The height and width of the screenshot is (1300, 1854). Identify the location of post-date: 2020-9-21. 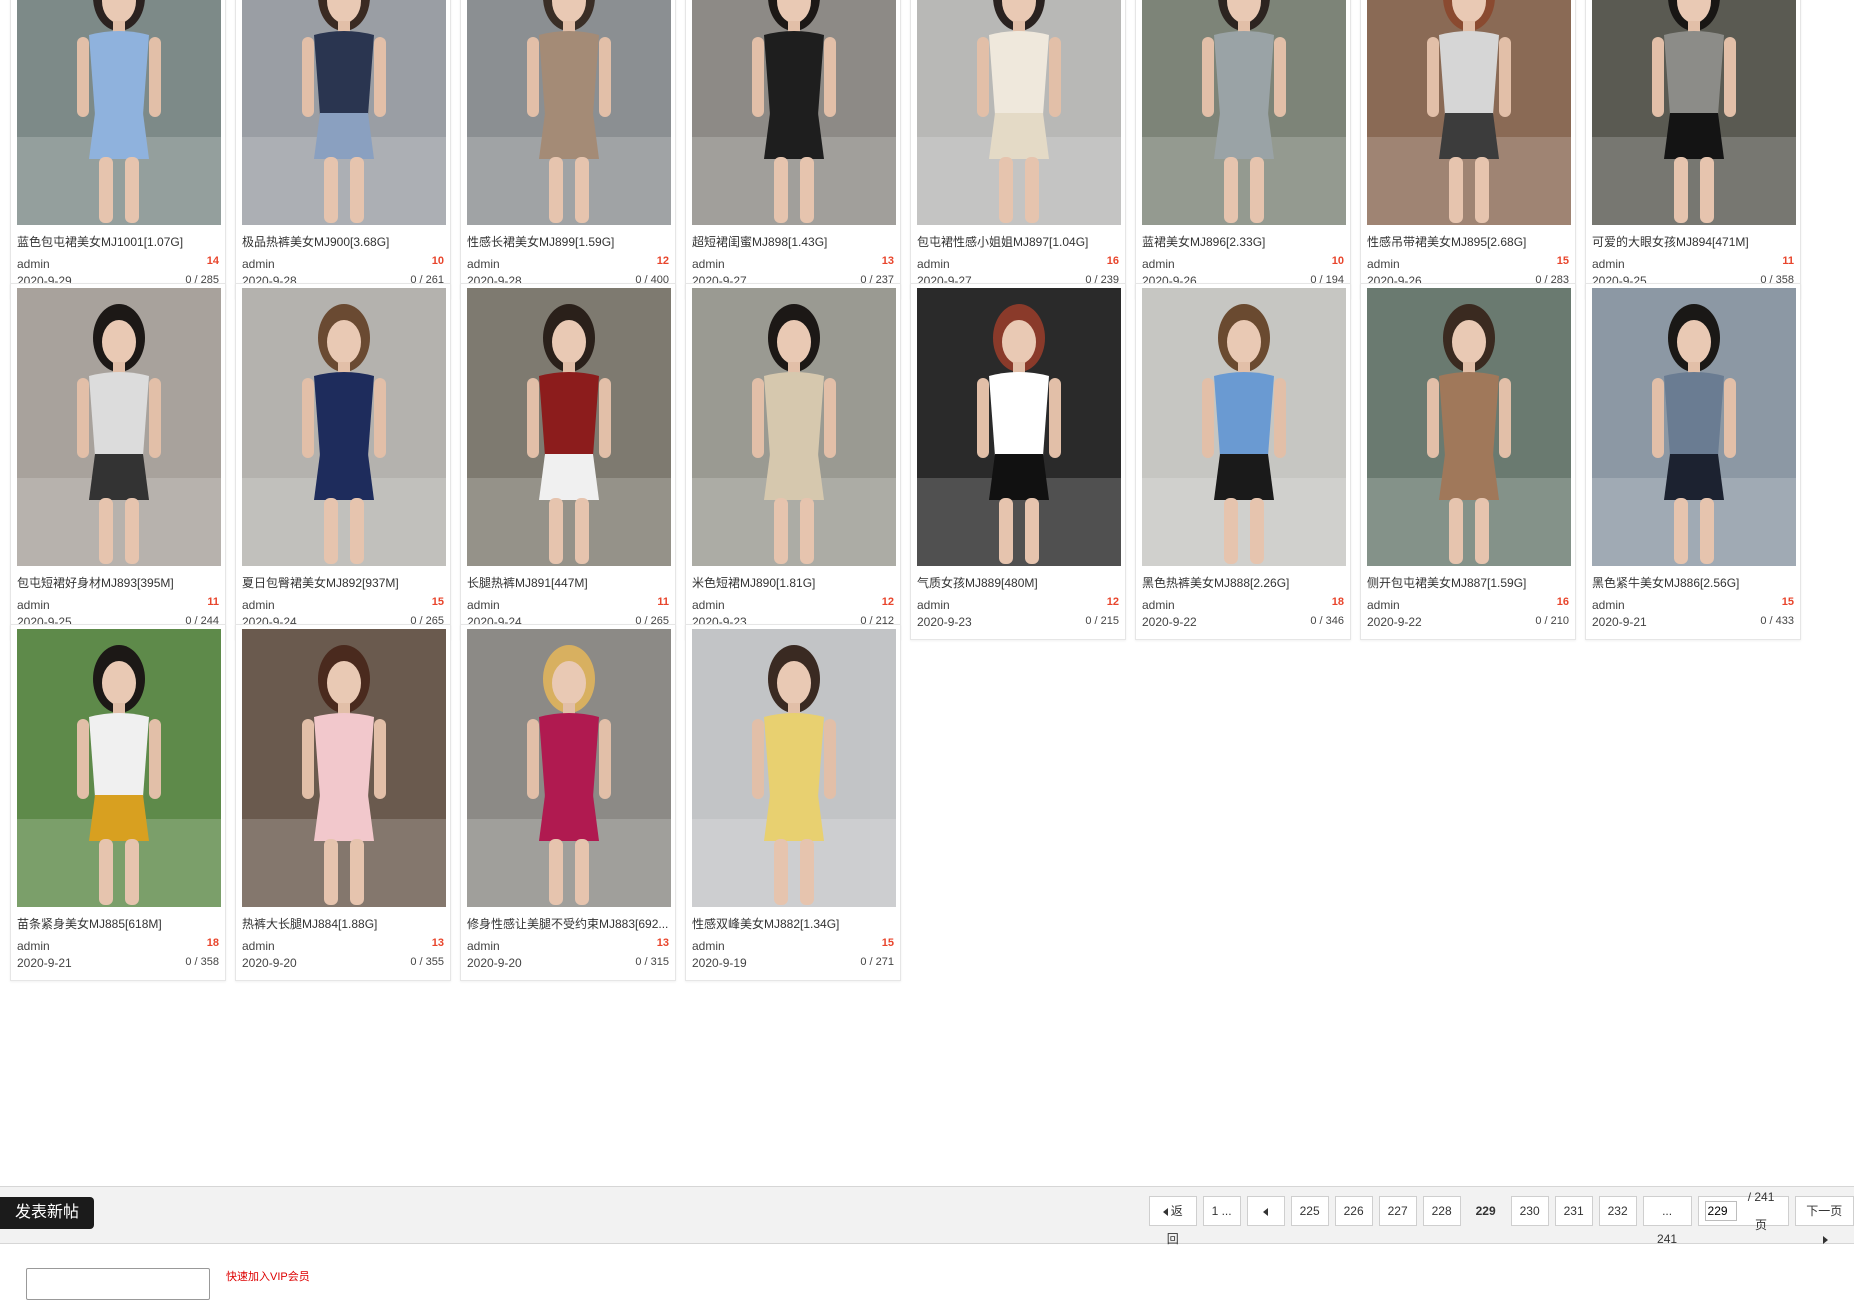
(1619, 622).